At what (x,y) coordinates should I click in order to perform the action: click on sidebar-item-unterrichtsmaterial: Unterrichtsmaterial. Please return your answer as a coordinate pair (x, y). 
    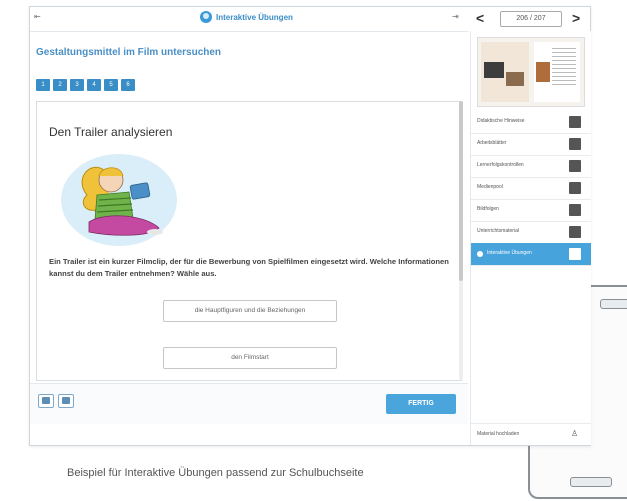
    Looking at the image, I should click on (531, 232).